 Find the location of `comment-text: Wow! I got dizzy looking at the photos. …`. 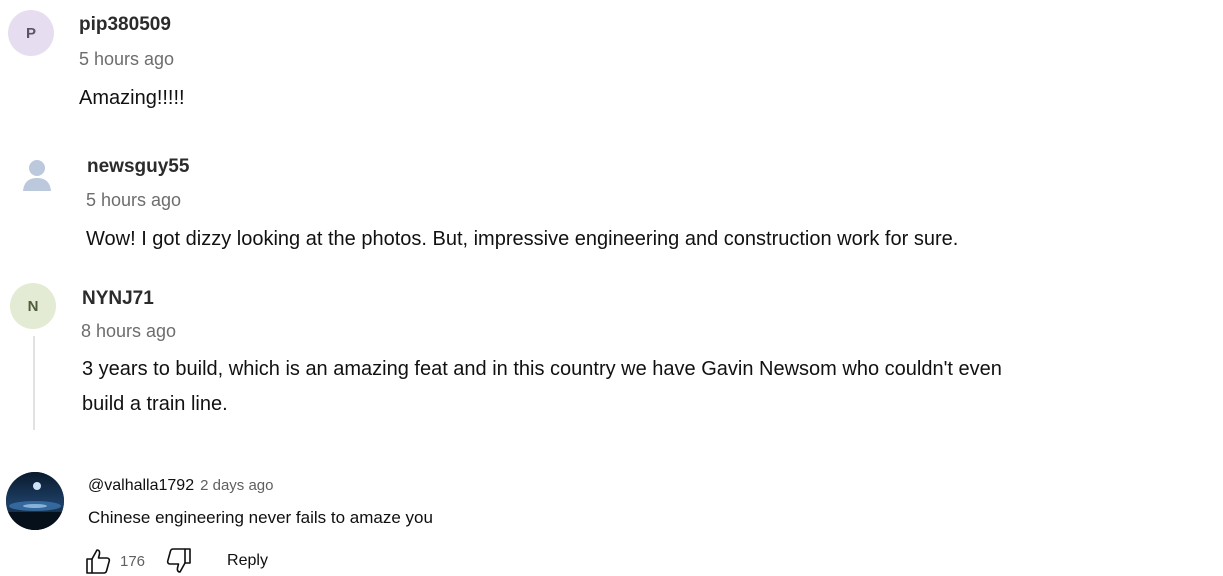

comment-text: Wow! I got dizzy looking at the photos. … is located at coordinates (522, 239).